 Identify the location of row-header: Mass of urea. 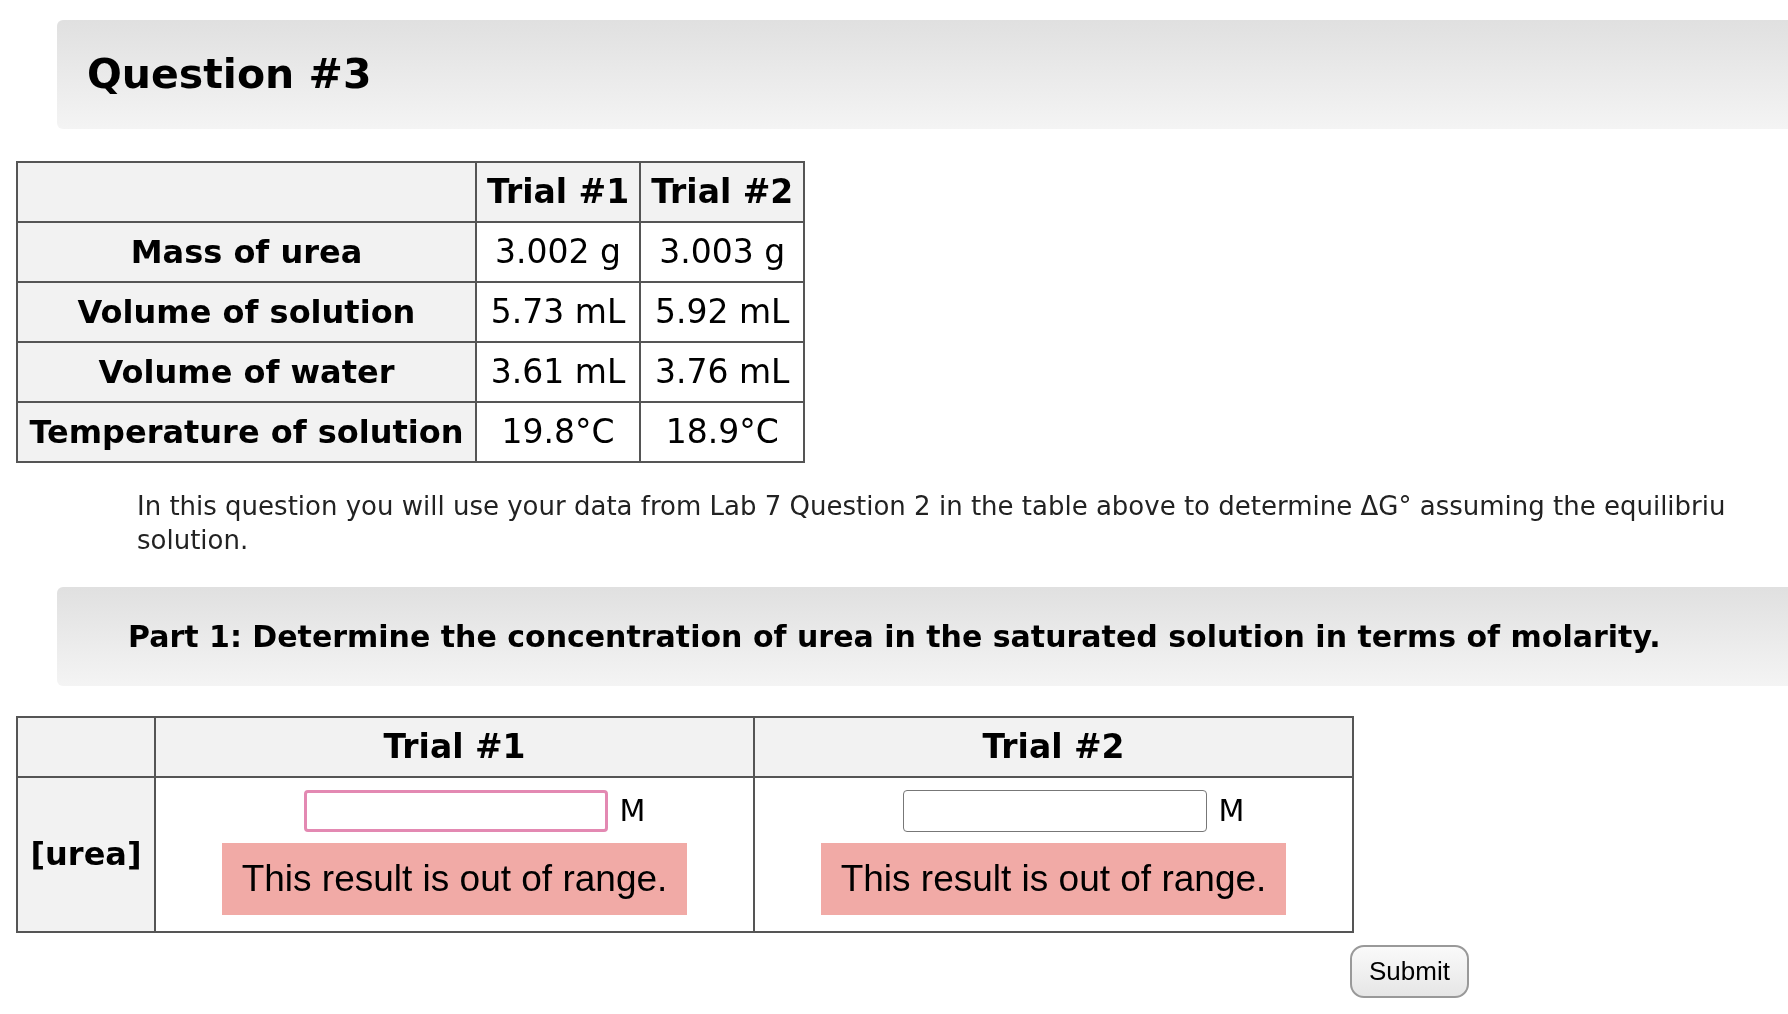
(246, 252).